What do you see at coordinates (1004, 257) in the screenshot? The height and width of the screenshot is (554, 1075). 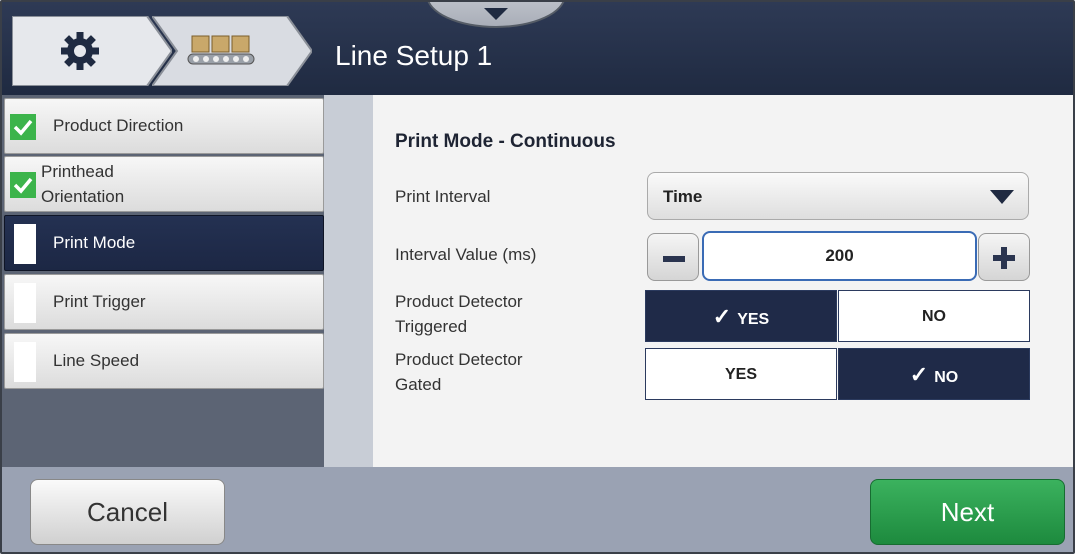 I see `increment-button` at bounding box center [1004, 257].